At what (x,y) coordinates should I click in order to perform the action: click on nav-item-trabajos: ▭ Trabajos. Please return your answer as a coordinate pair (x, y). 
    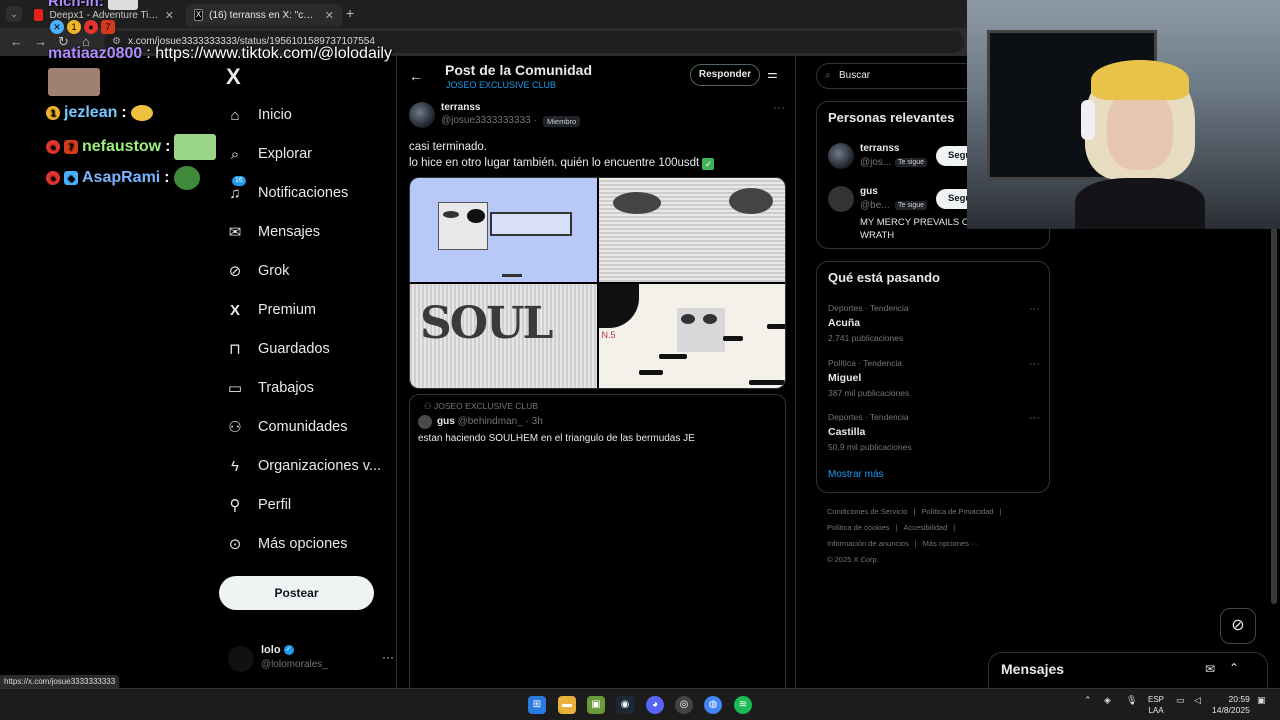
    Looking at the image, I should click on (270, 388).